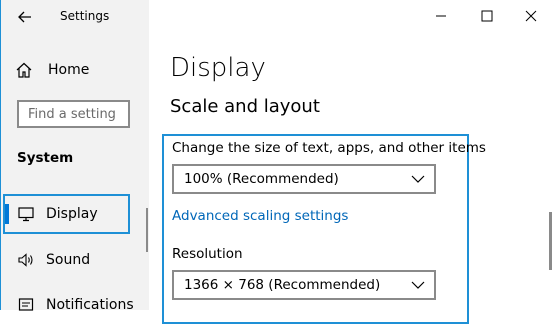 This screenshot has height=325, width=553. Describe the element at coordinates (25, 260) in the screenshot. I see `speaker-icon` at that location.